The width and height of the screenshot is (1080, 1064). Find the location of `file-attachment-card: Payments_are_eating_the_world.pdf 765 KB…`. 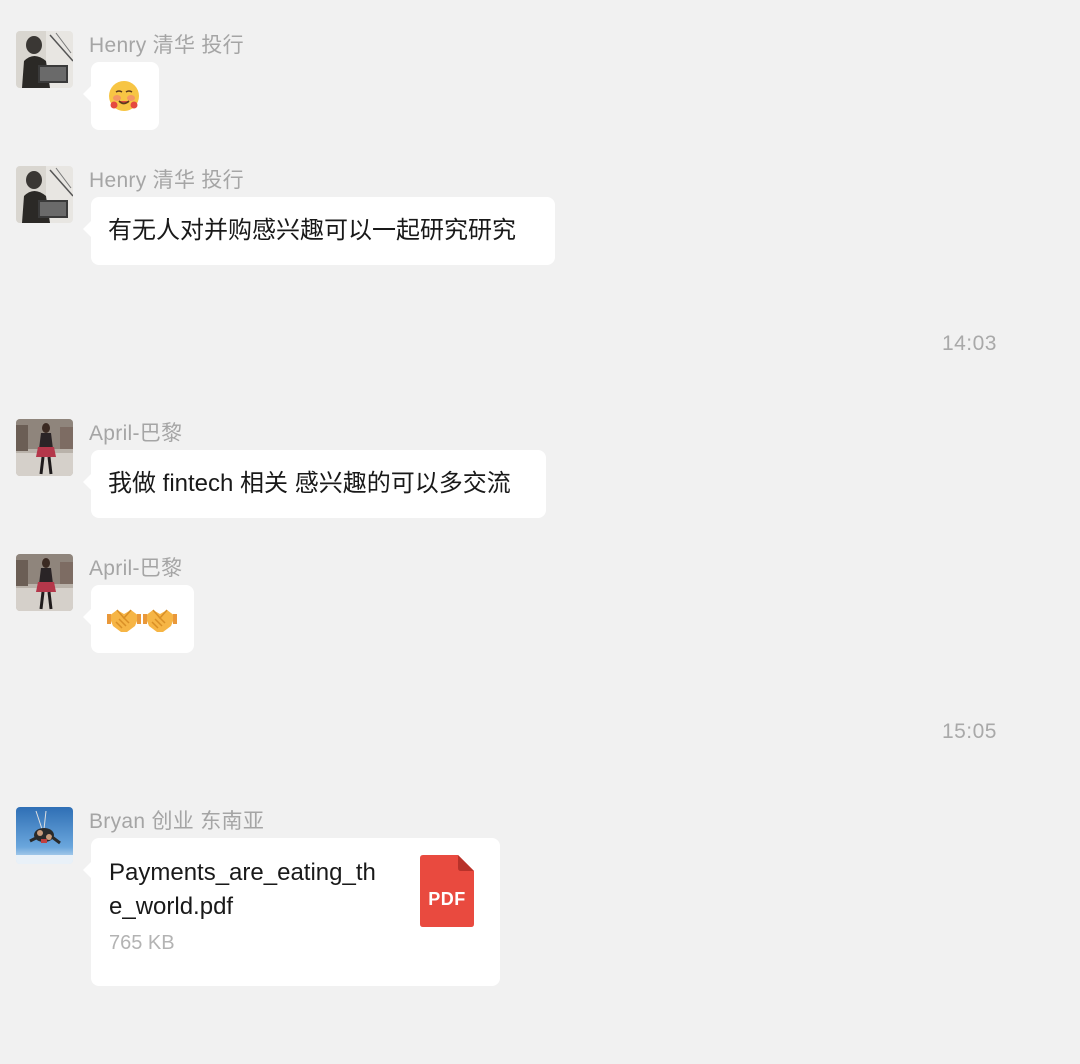

file-attachment-card: Payments_are_eating_the_world.pdf 765 KB… is located at coordinates (291, 912).